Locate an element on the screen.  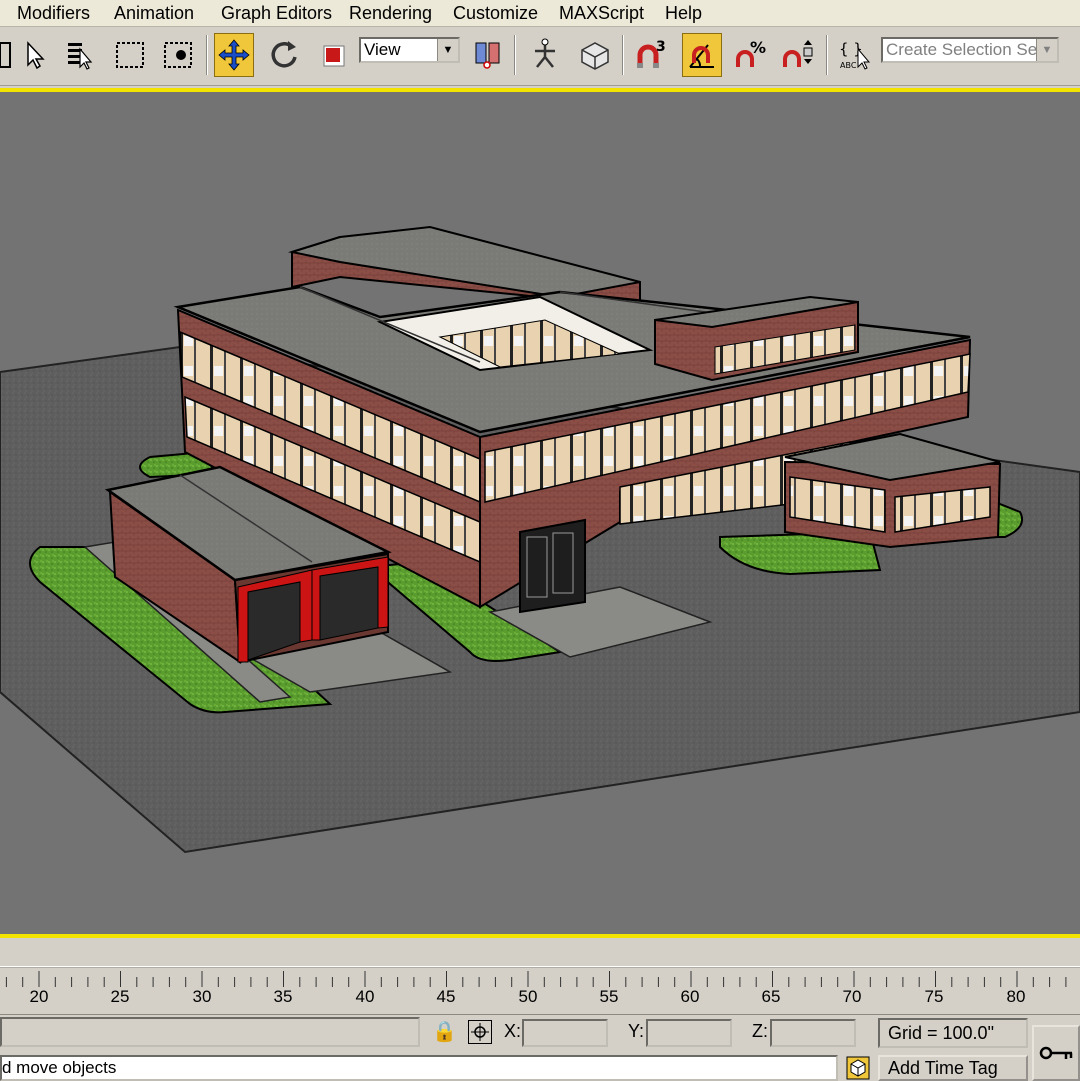
lock-selection-icon: 🔒 is located at coordinates (444, 1031).